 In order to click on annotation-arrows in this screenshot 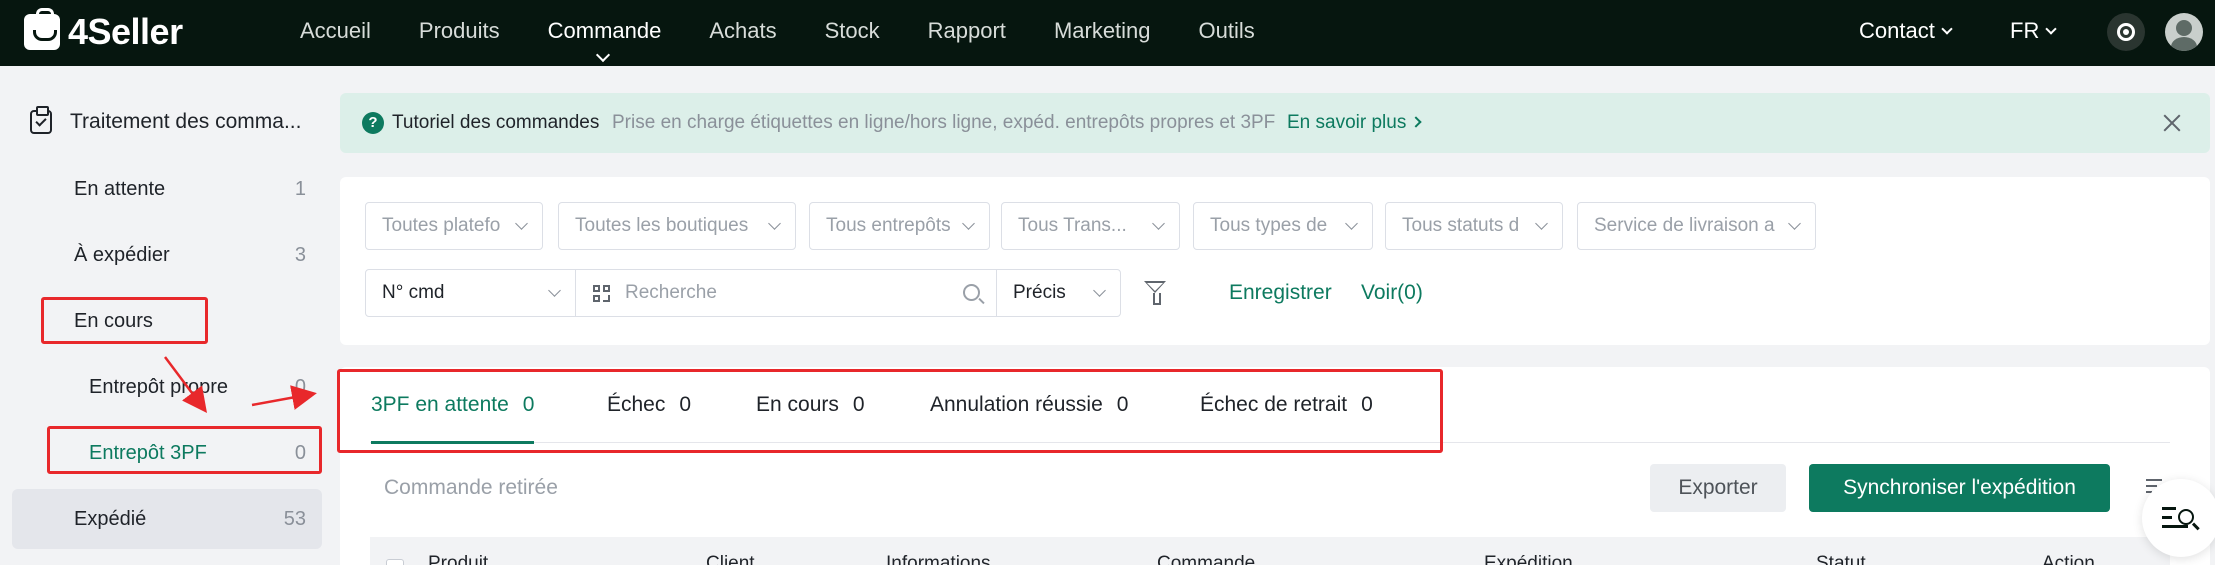, I will do `click(240, 384)`.